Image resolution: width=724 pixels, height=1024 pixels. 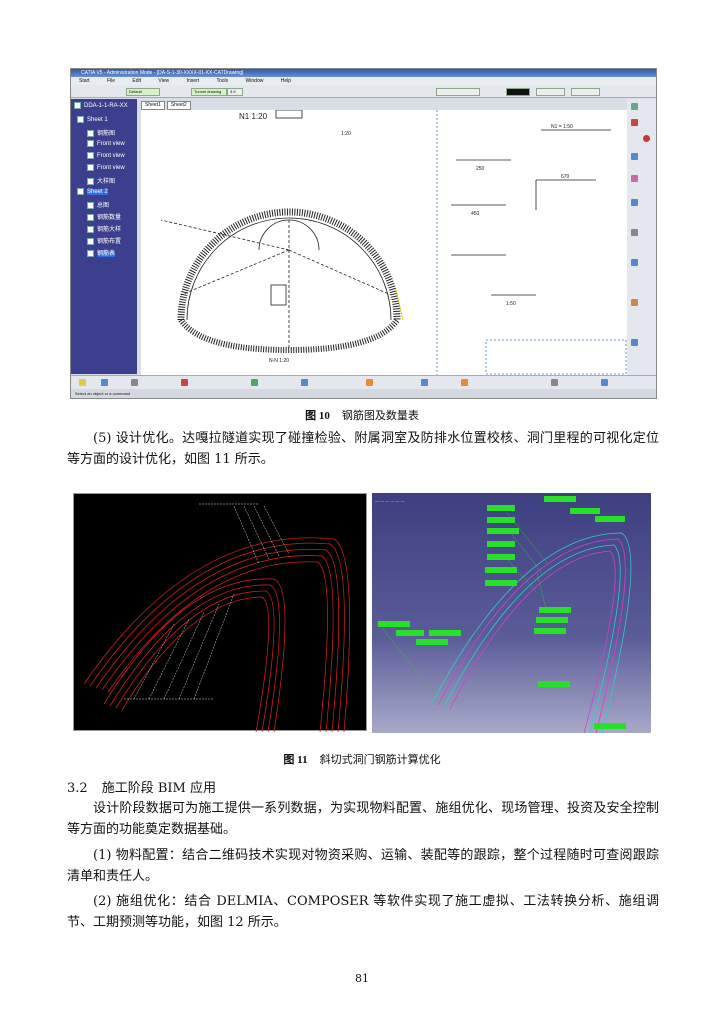 I want to click on menu-insert: Insert, so click(x=193, y=81).